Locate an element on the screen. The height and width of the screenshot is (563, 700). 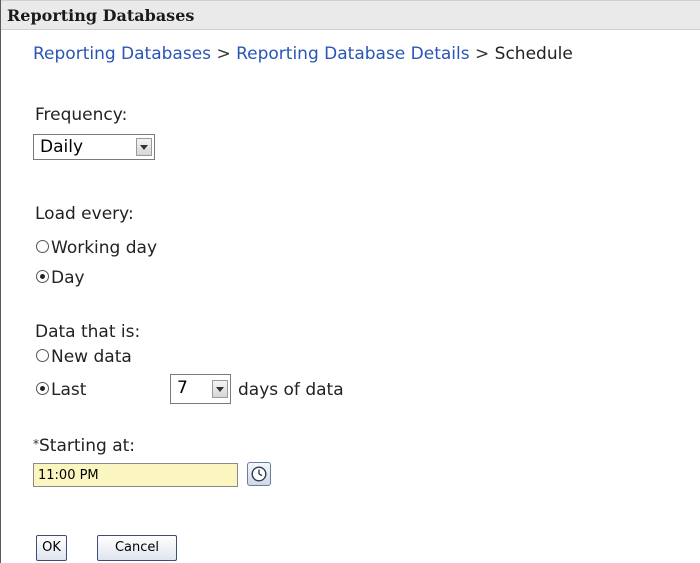
days-select-value: 7 is located at coordinates (182, 388).